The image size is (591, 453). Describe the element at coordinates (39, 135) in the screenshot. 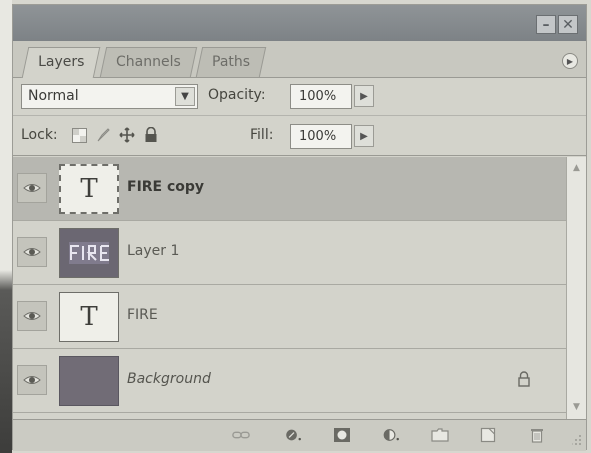

I see `lock-label: Lock:` at that location.